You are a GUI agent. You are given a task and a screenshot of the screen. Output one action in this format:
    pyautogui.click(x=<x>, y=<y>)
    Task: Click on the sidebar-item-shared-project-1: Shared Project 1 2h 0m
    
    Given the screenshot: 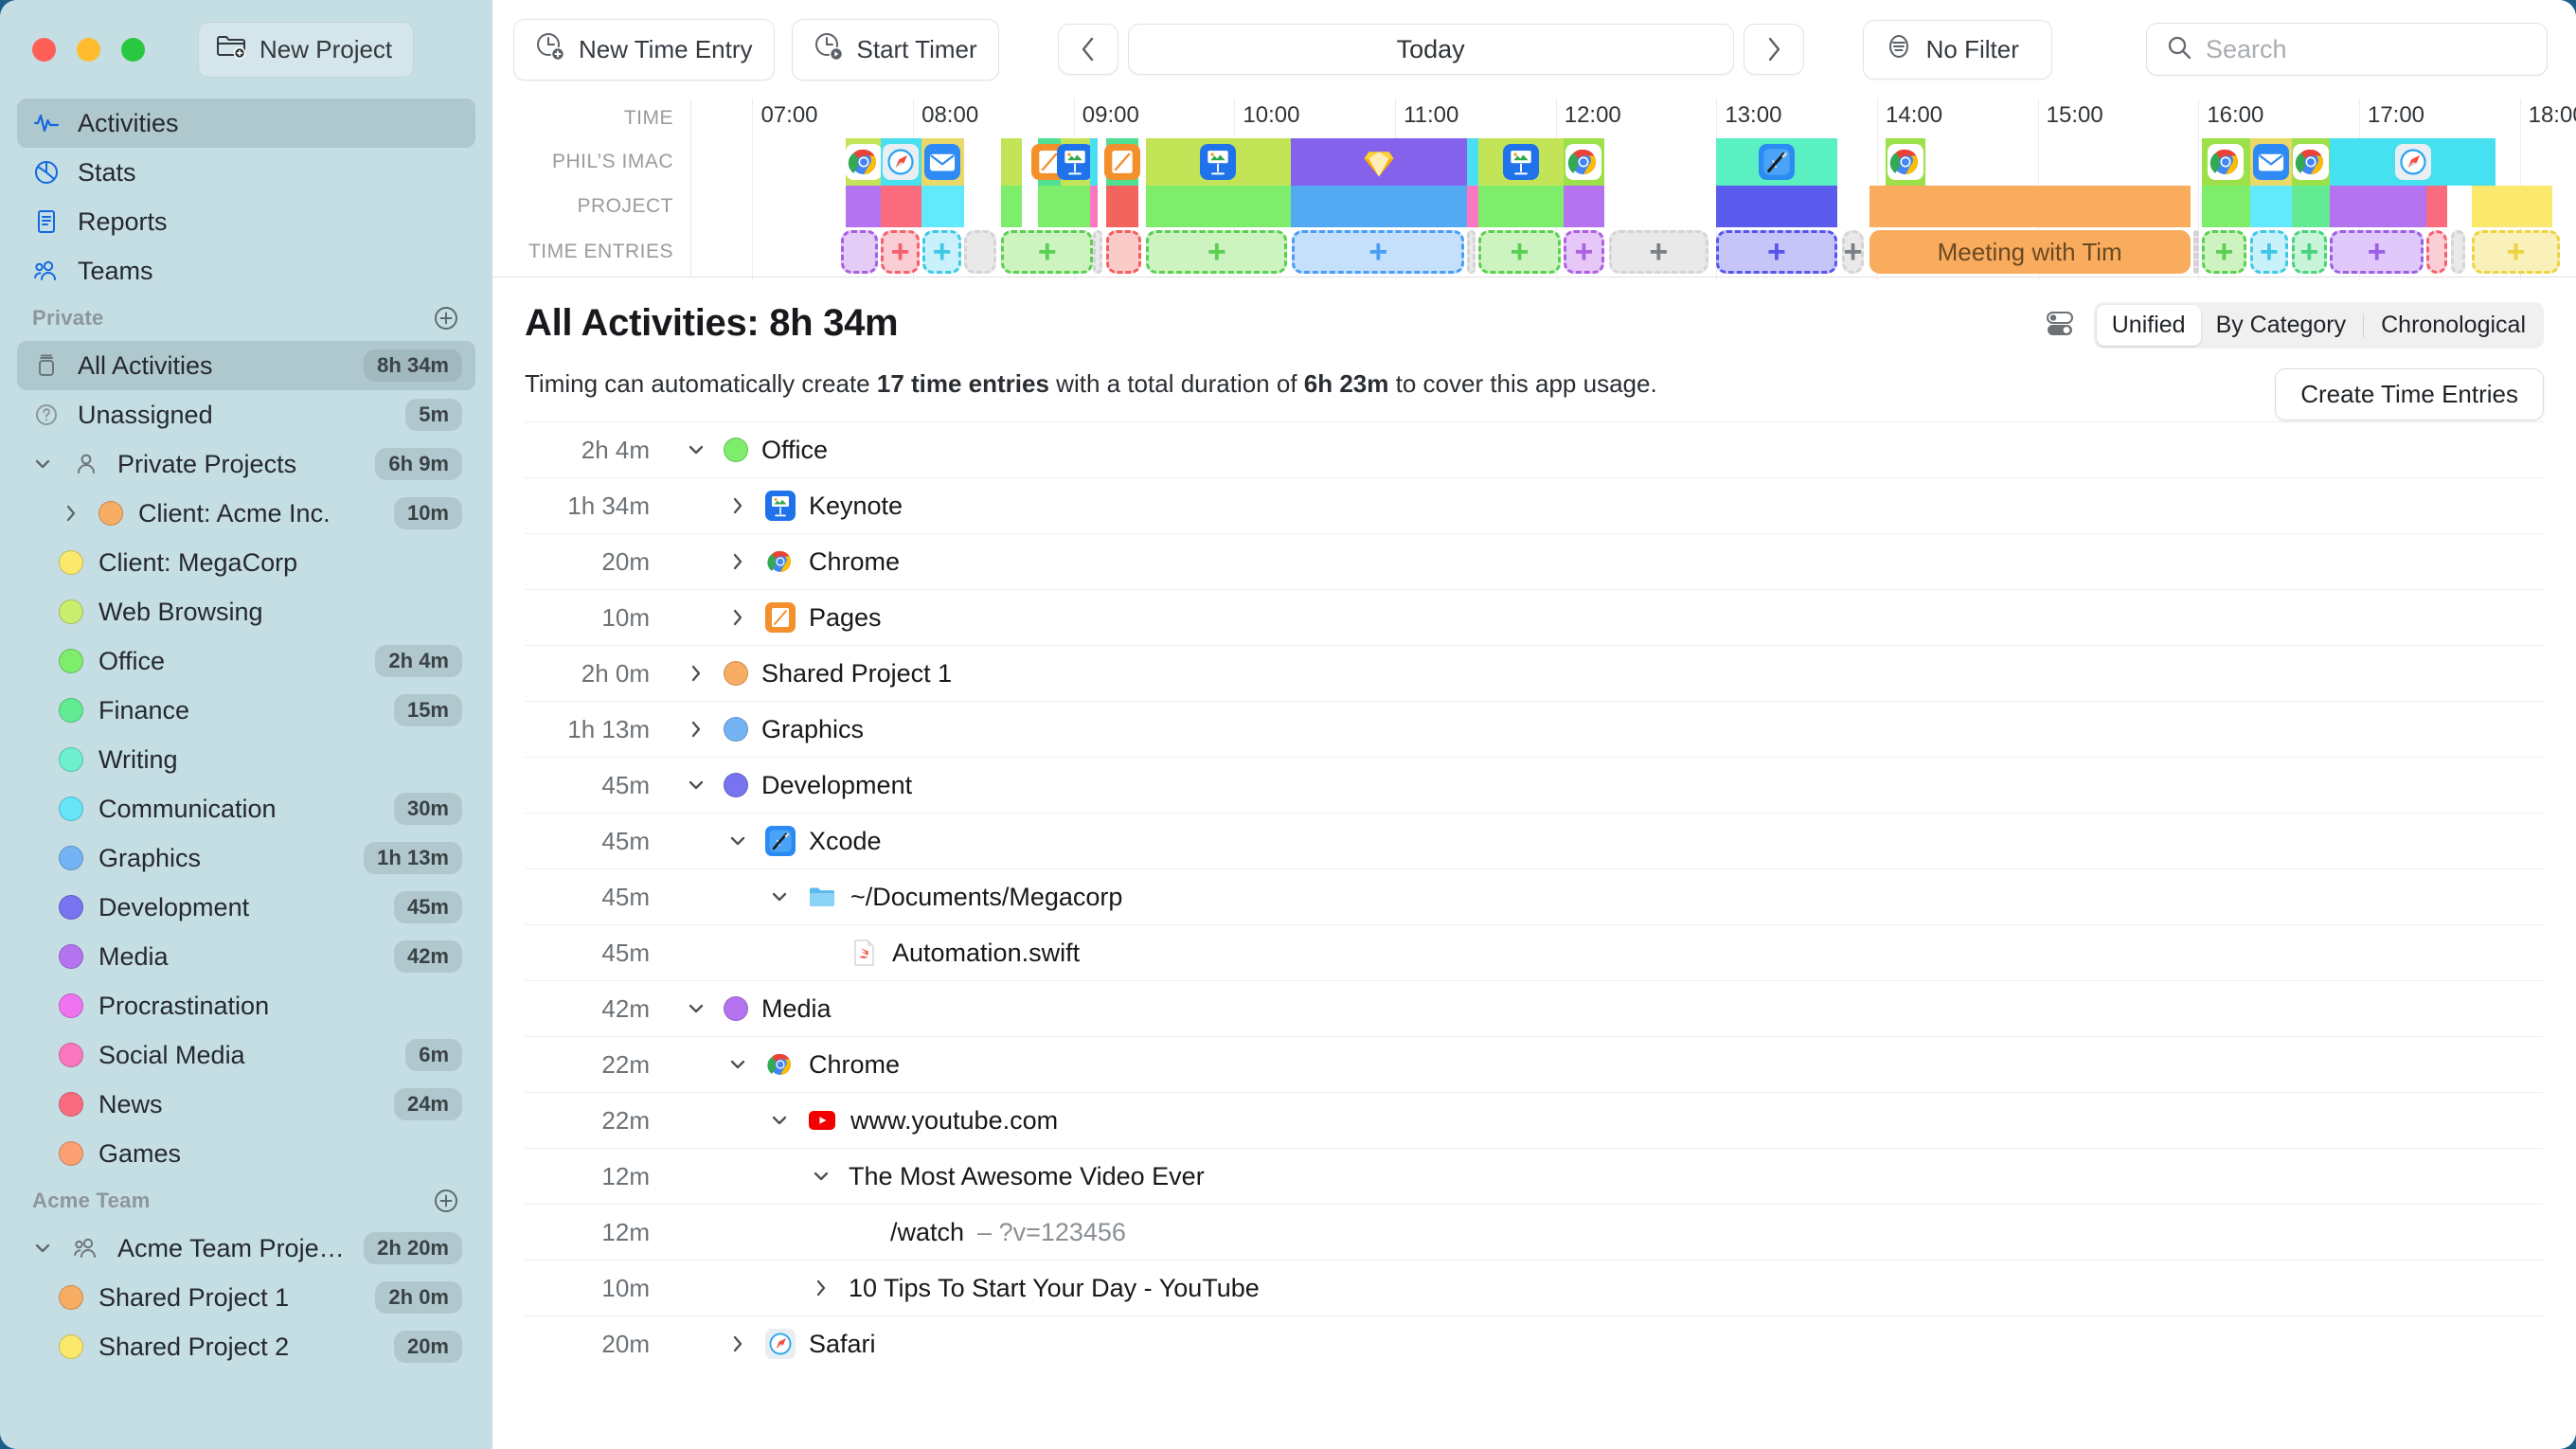 What is the action you would take?
    pyautogui.click(x=246, y=1297)
    